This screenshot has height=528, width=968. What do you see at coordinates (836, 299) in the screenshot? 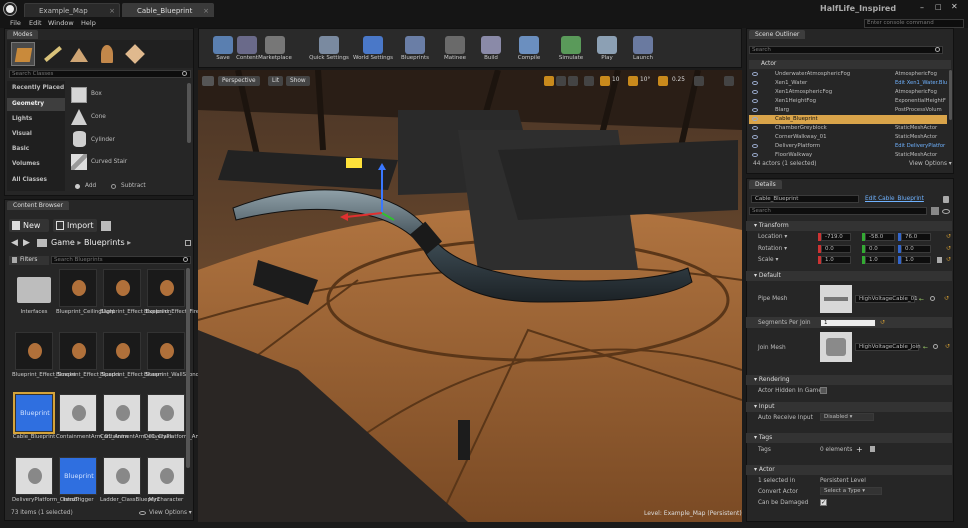
I see `pipe-mesh-thumbnail` at bounding box center [836, 299].